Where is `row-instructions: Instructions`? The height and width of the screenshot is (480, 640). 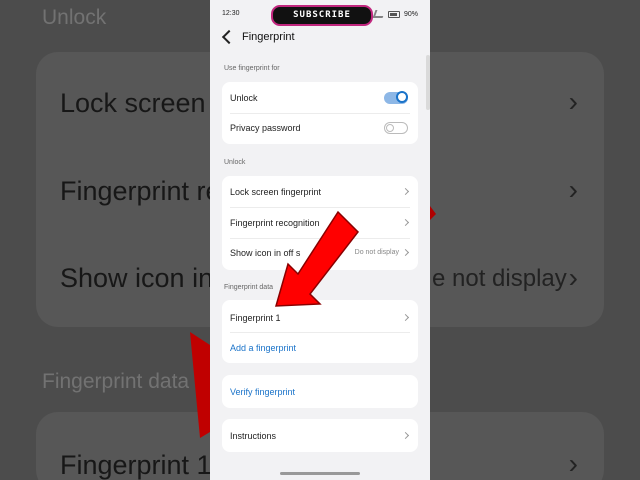 row-instructions: Instructions is located at coordinates (320, 436).